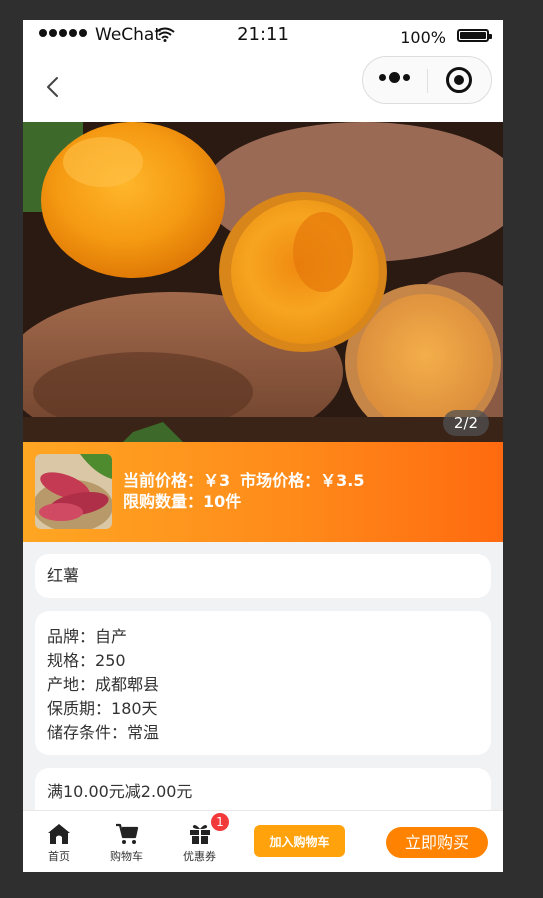 The height and width of the screenshot is (898, 543). What do you see at coordinates (280, 480) in the screenshot?
I see `market-price-label: 市场价格：` at bounding box center [280, 480].